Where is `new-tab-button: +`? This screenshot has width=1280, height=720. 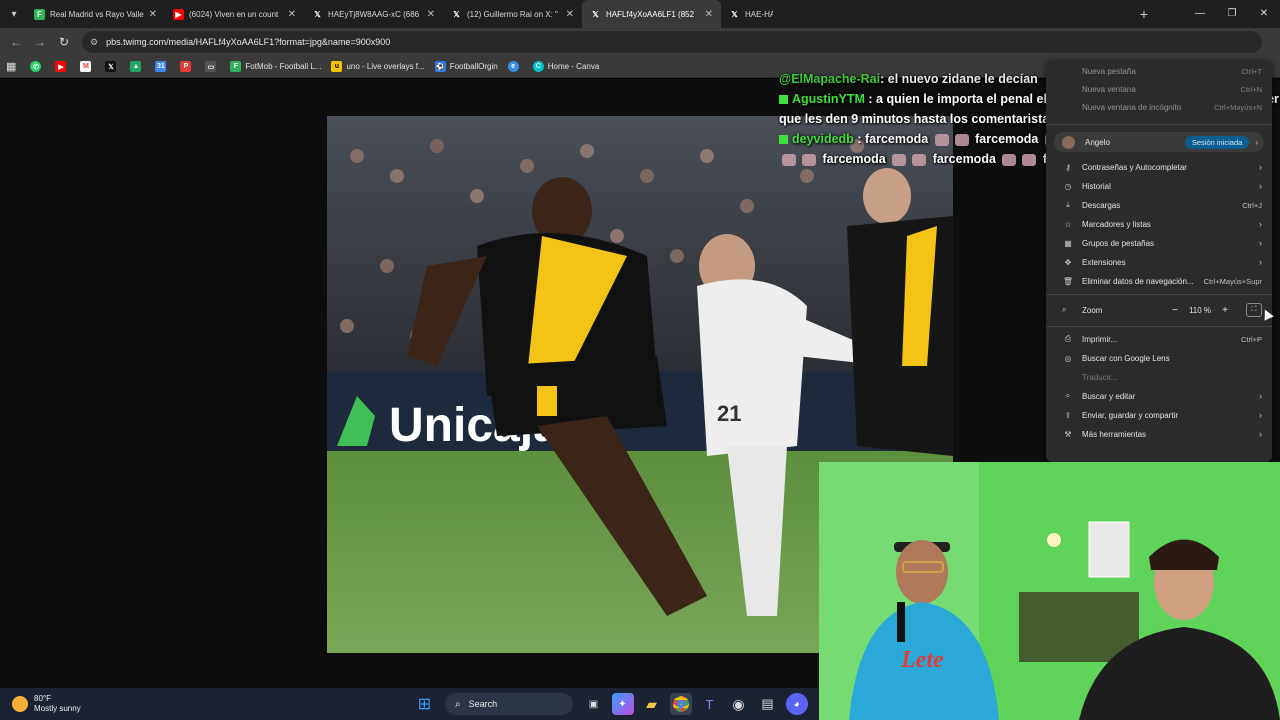
new-tab-button: + is located at coordinates (1144, 14).